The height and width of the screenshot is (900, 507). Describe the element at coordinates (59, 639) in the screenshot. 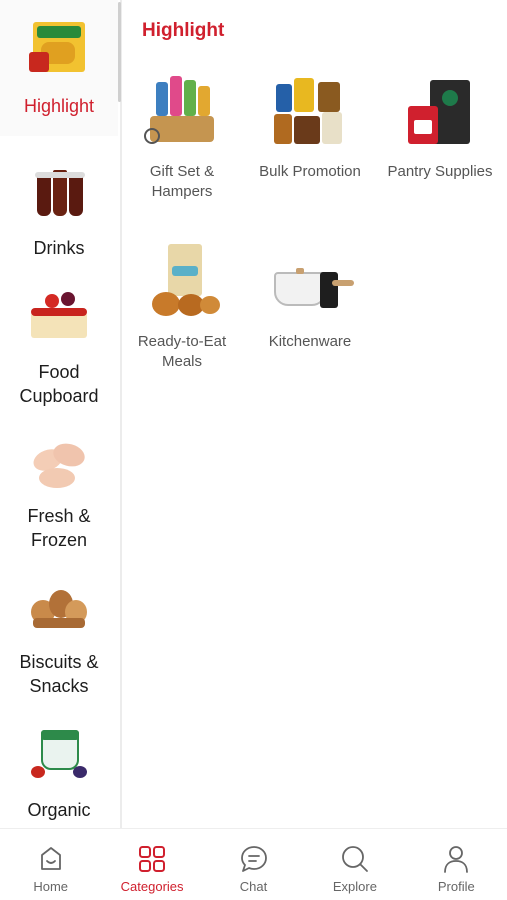

I see `sidebar-item-biscuits-snacks: Biscuits & Snacks` at that location.